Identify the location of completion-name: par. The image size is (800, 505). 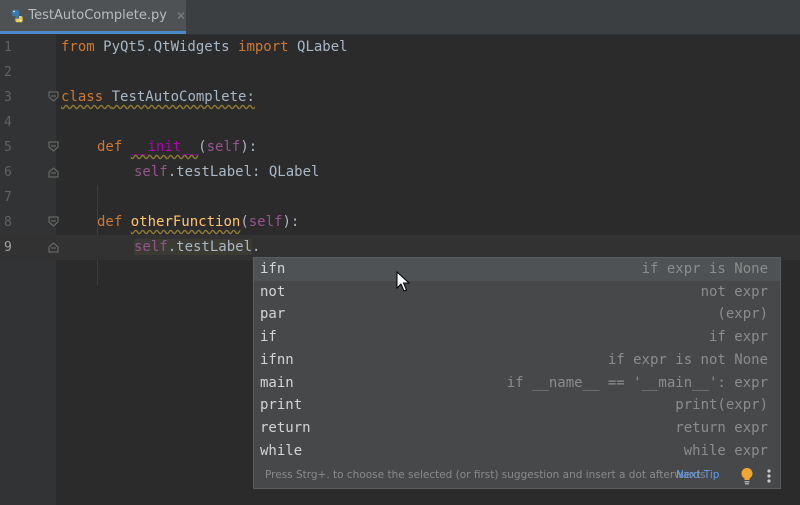
(273, 314).